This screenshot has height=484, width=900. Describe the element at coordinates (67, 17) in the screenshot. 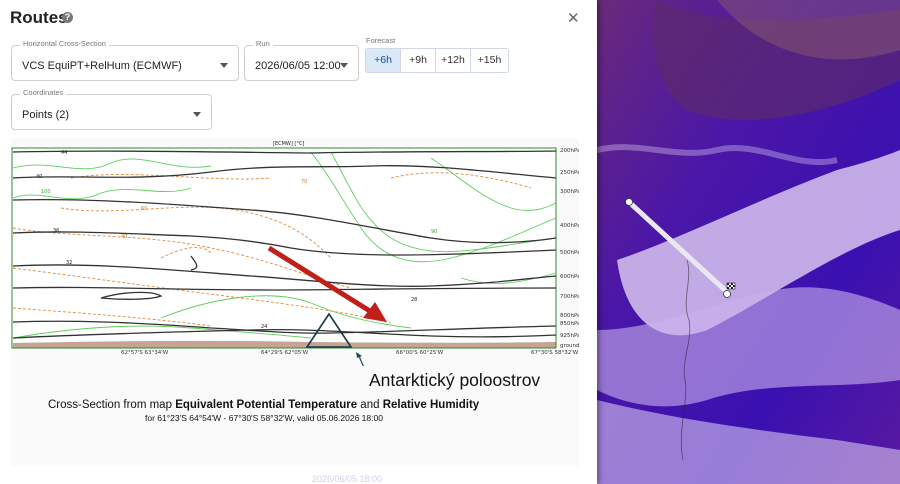

I see `help-icon: ?` at that location.